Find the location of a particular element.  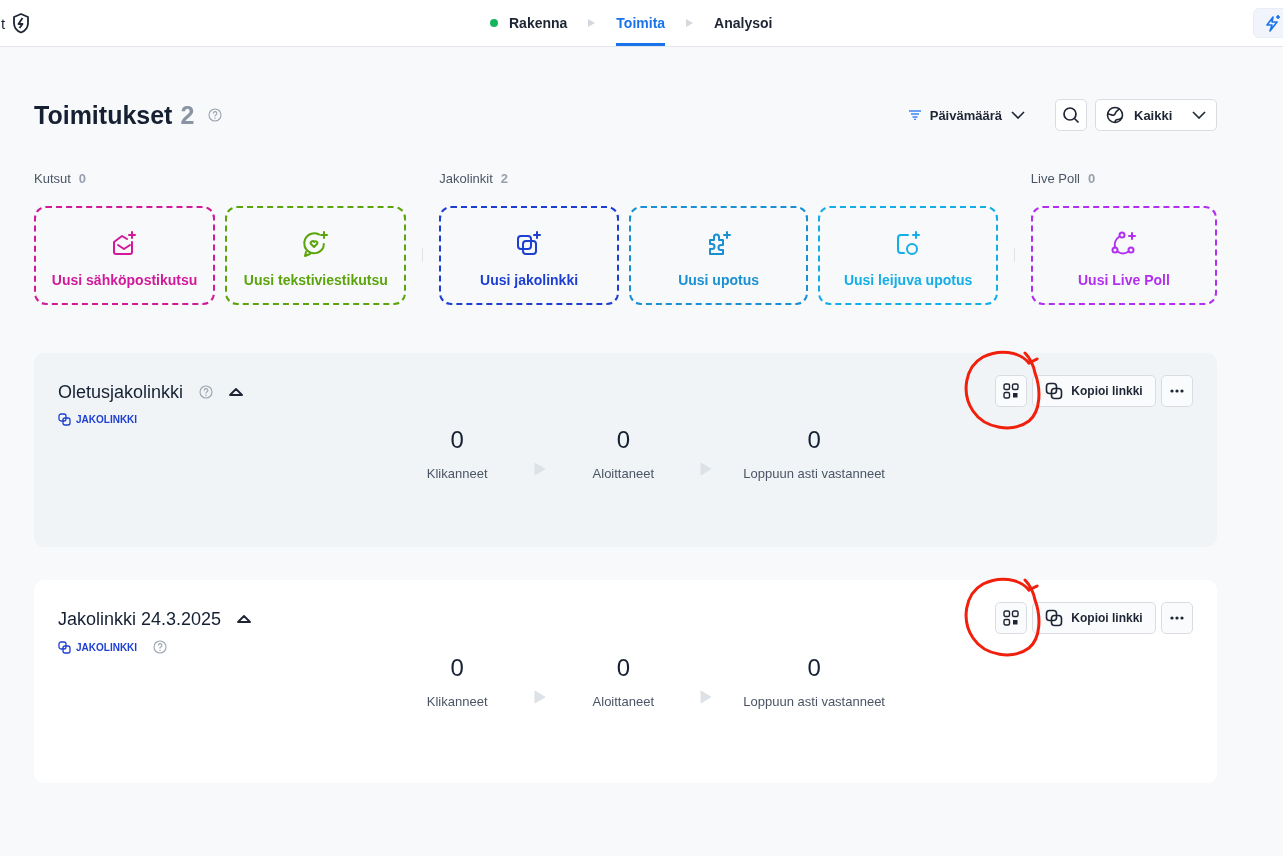

group-label: Kutsut is located at coordinates (52, 178).